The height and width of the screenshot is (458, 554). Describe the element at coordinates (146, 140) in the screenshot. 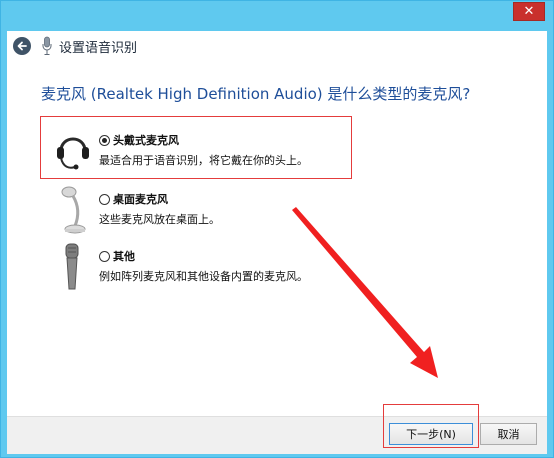

I see `option-headset-label: 头戴式麦克风` at that location.